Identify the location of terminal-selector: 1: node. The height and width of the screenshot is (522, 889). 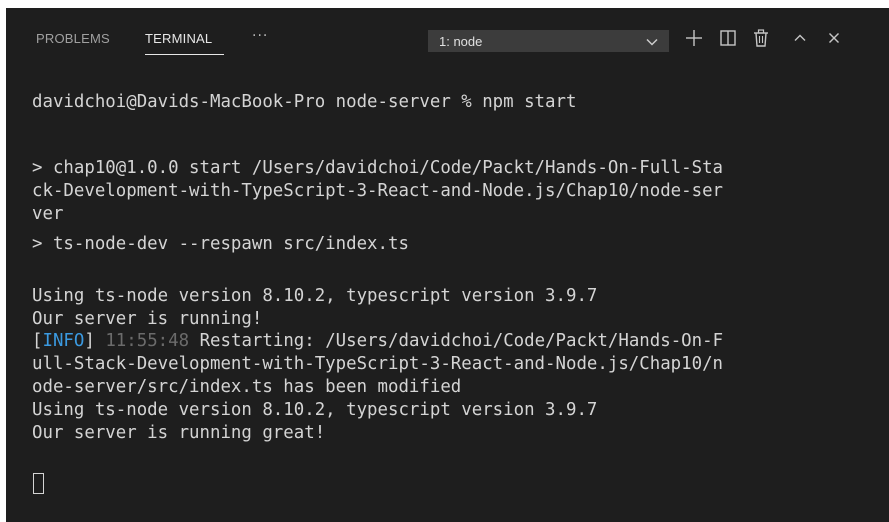
(548, 41).